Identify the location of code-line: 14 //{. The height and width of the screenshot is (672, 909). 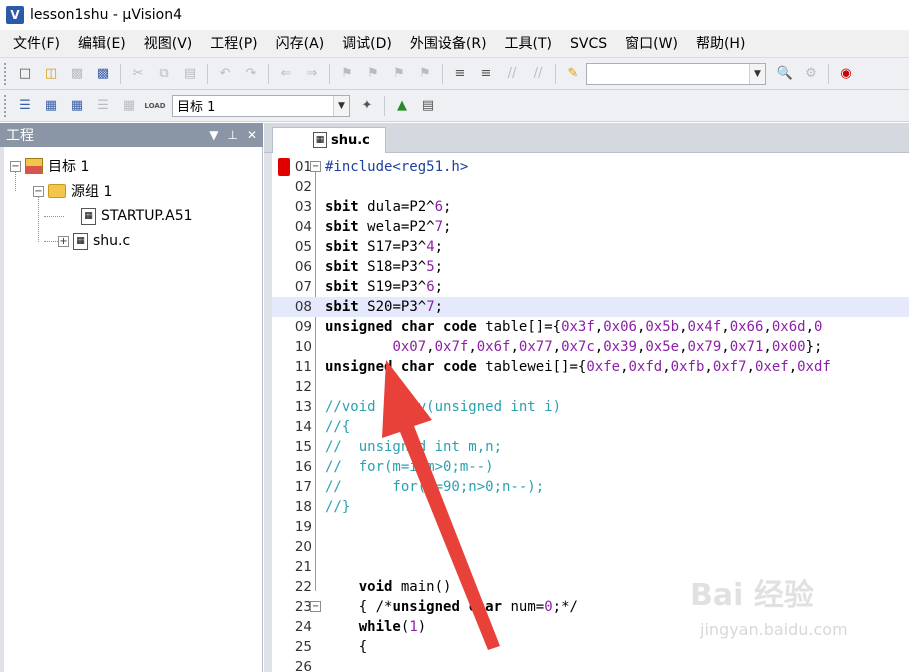
(590, 427).